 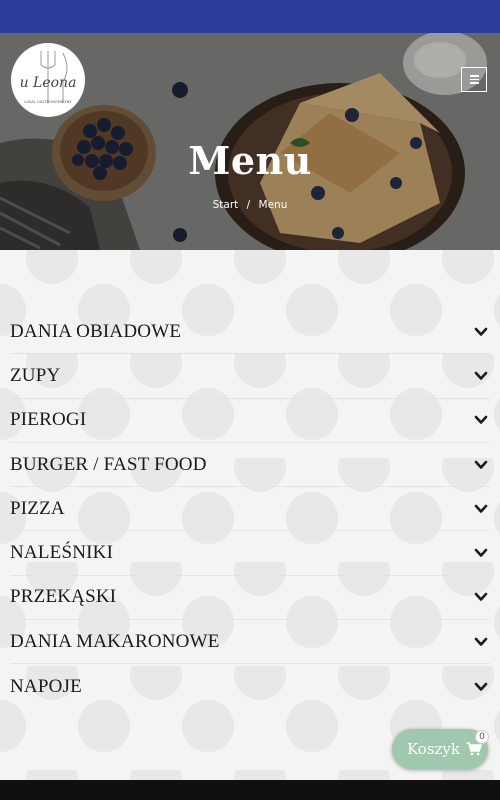 What do you see at coordinates (250, 16) in the screenshot?
I see `status-bar` at bounding box center [250, 16].